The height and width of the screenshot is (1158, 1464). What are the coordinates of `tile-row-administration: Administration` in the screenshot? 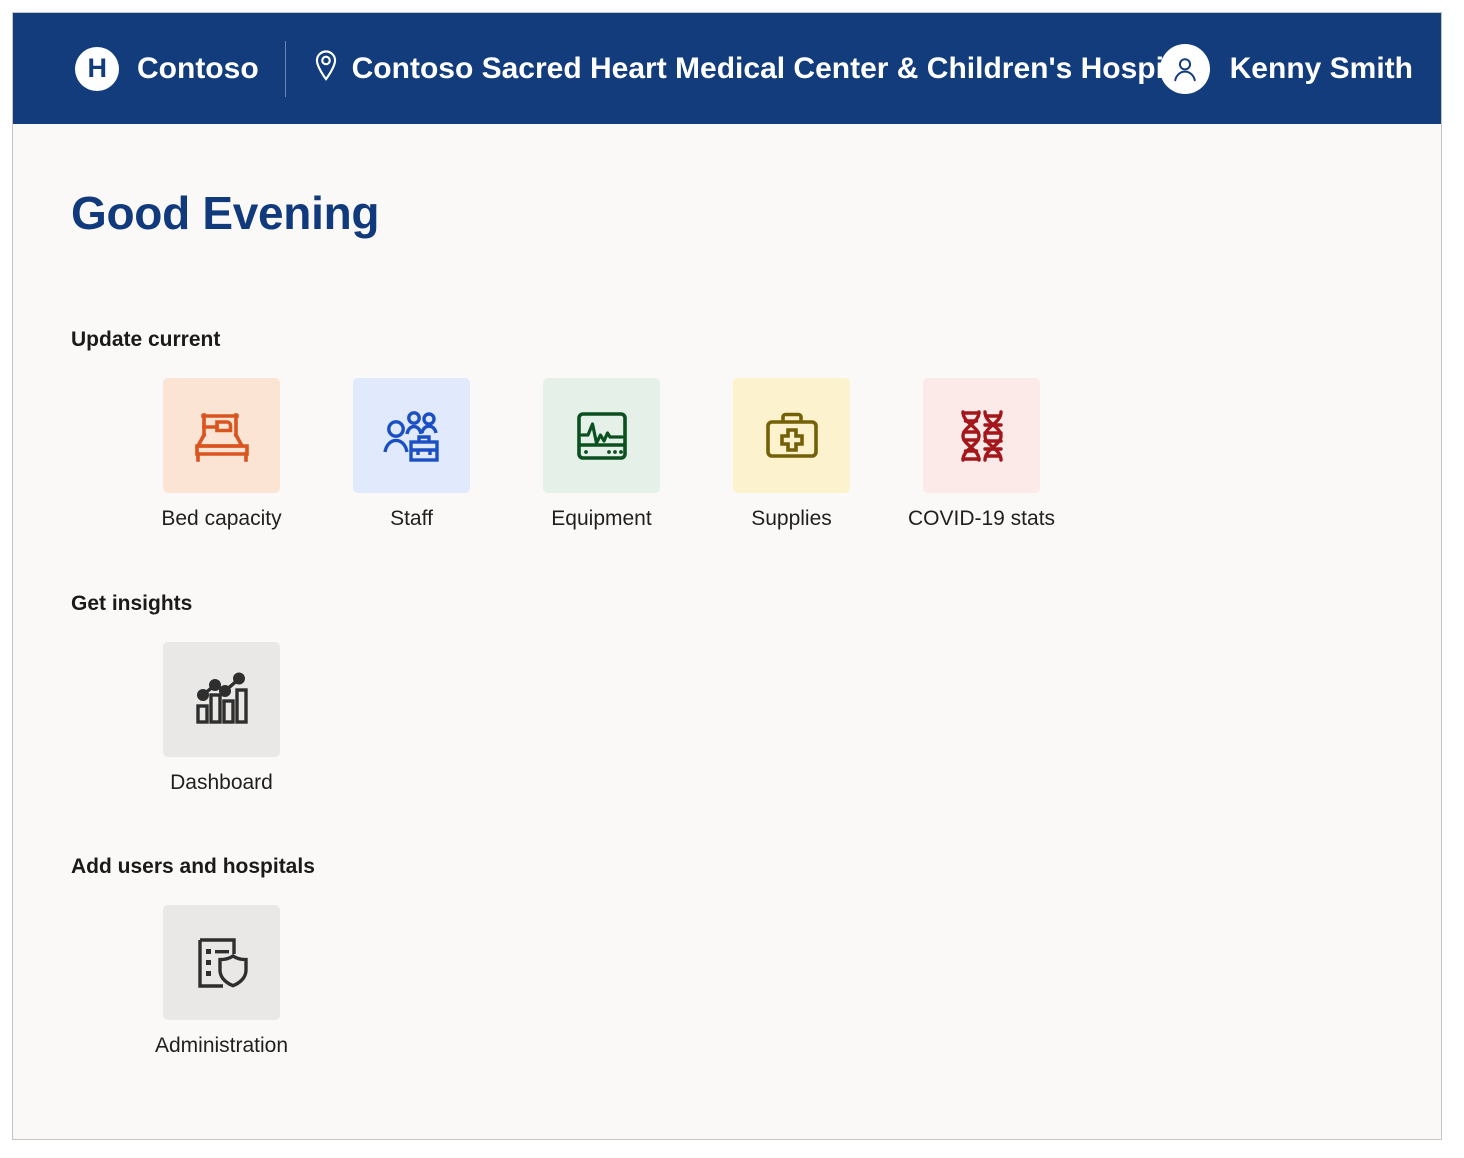 It's located at (756, 981).